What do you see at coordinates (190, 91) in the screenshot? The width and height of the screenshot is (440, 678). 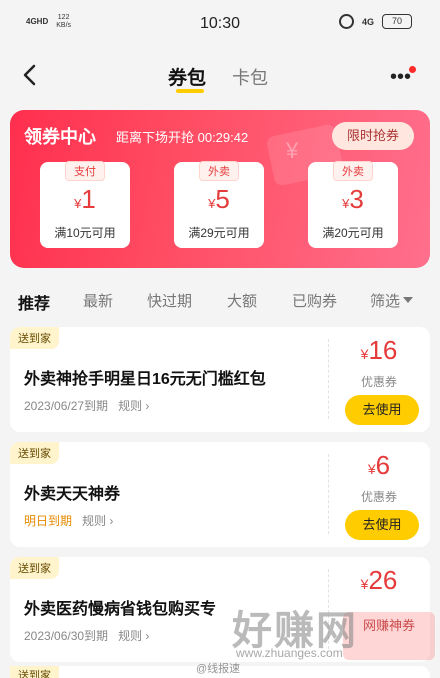 I see `active-tab-indicator` at bounding box center [190, 91].